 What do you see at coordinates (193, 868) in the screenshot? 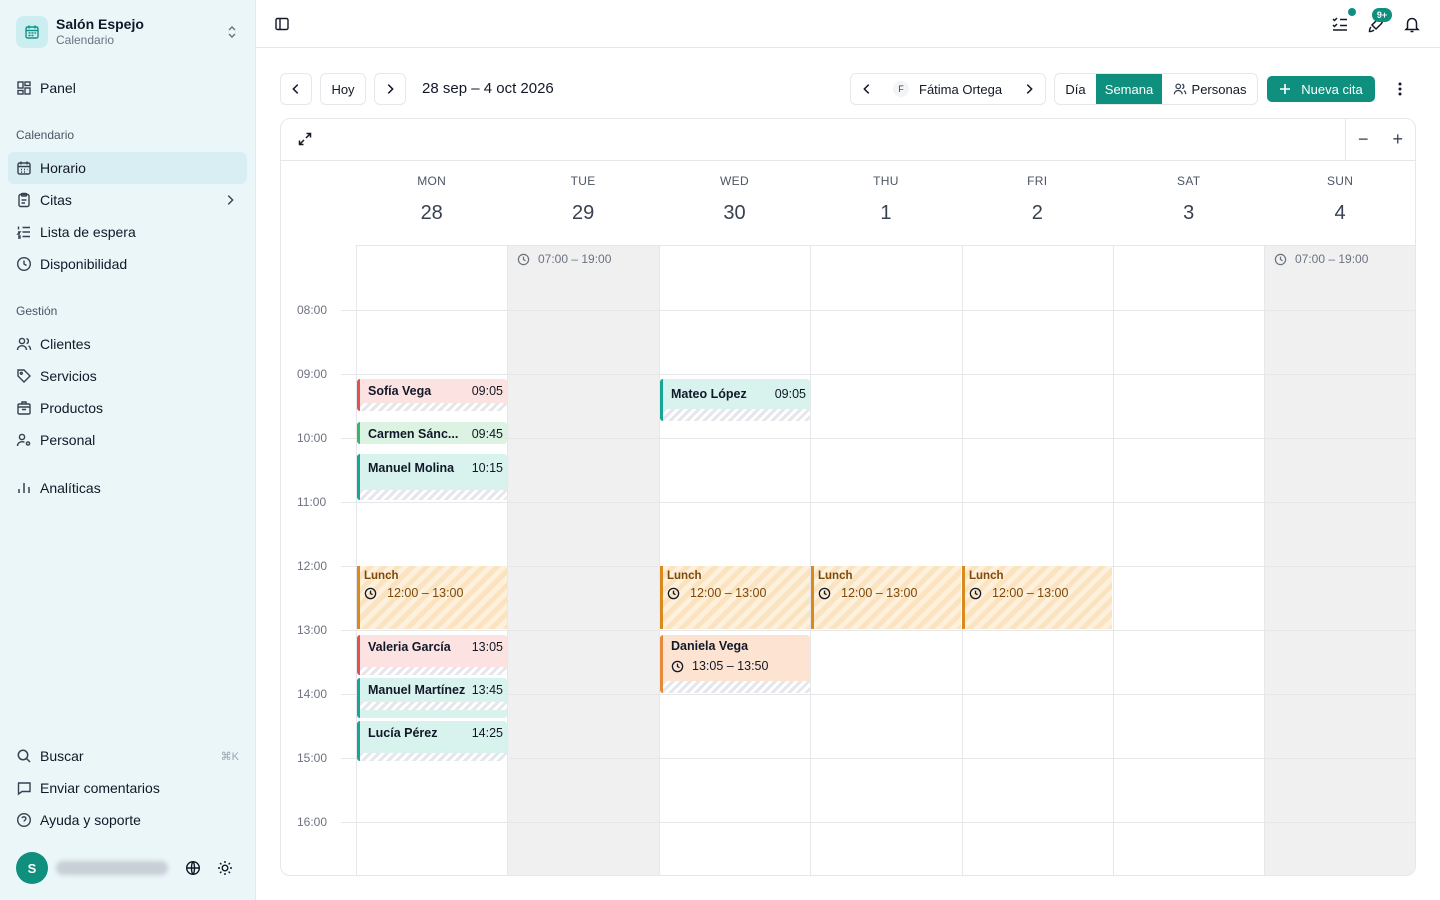
I see `globe-icon` at bounding box center [193, 868].